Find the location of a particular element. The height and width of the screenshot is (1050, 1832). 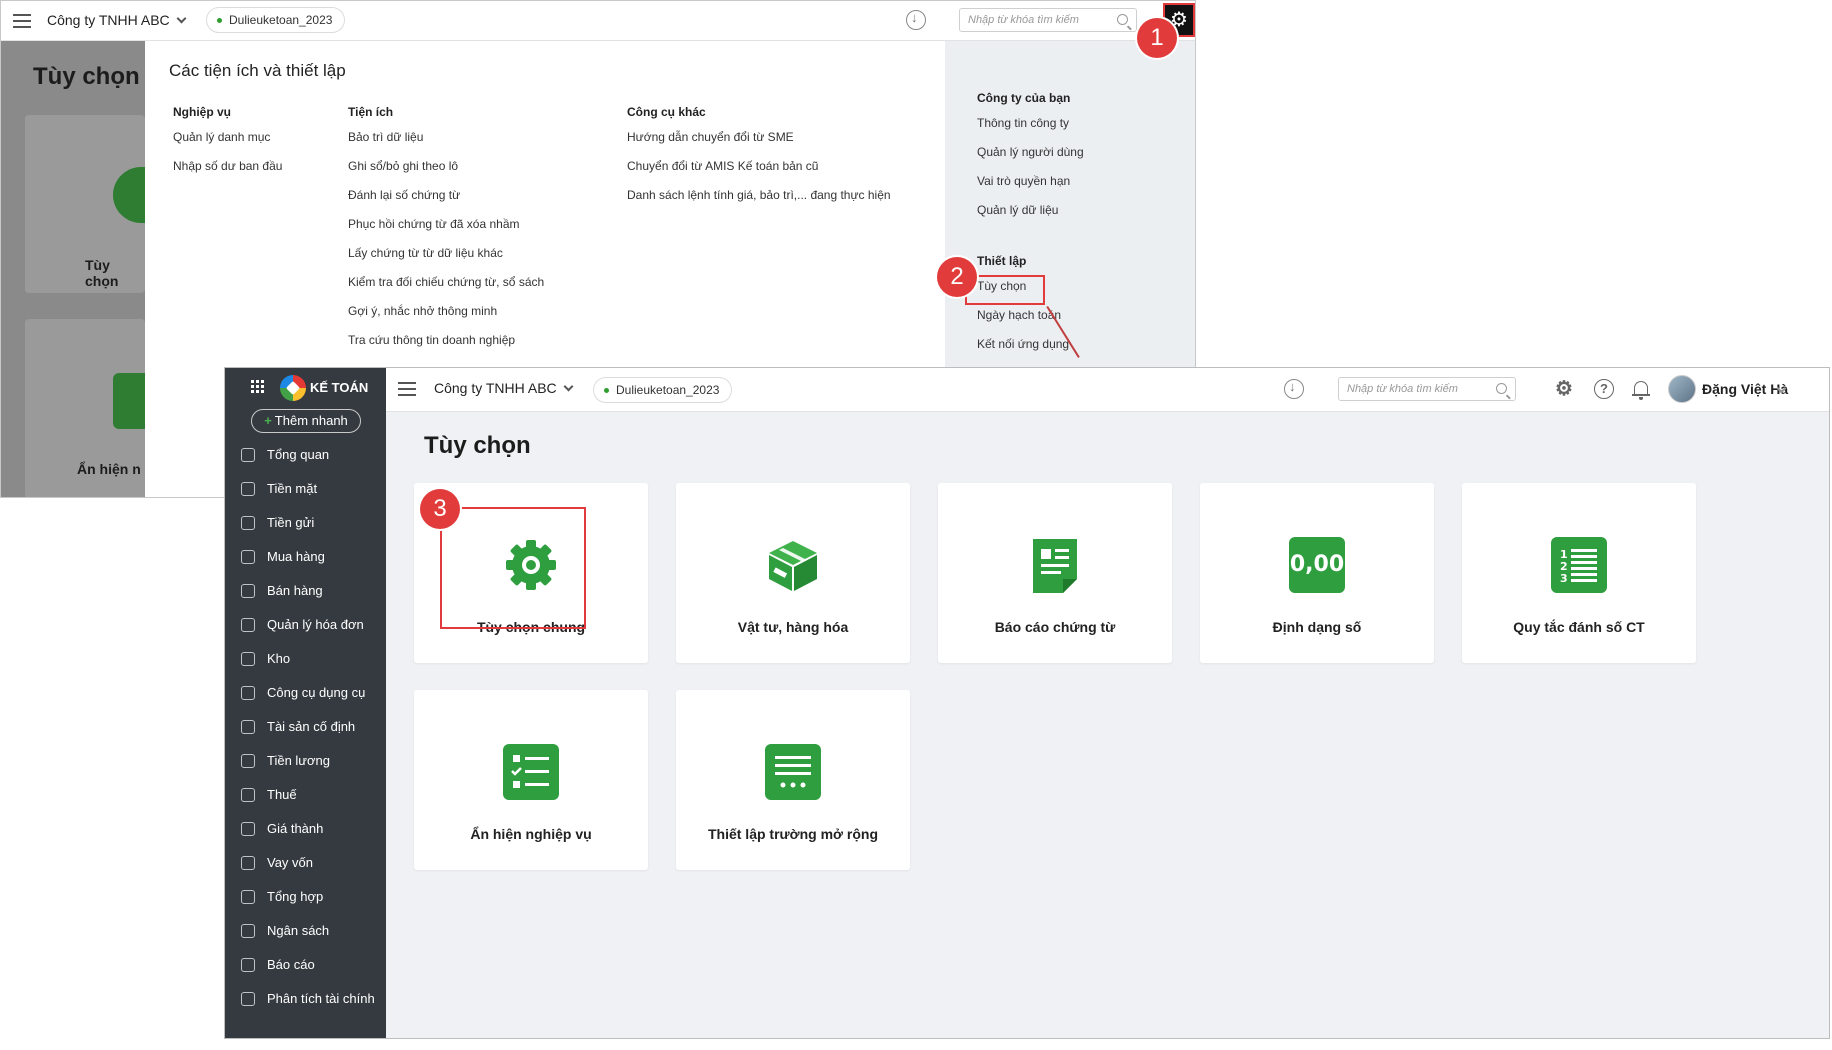

bell-icon is located at coordinates (1641, 389).